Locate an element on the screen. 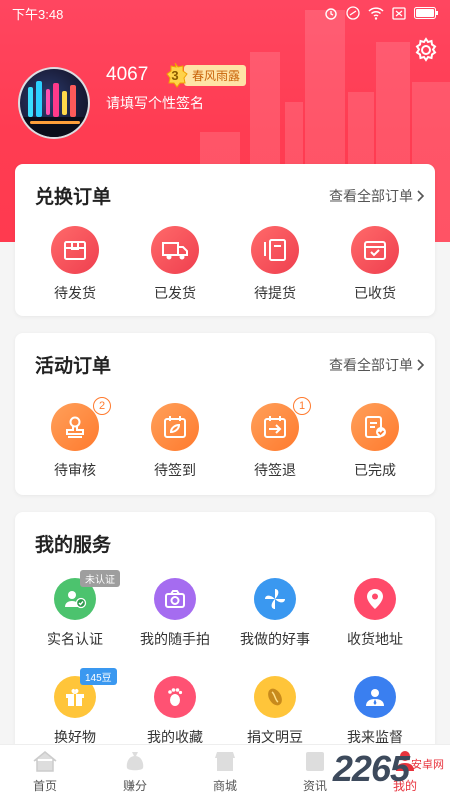 Image resolution: width=450 pixels, height=800 pixels. order-pending-shipment: 待发货 is located at coordinates (75, 264).